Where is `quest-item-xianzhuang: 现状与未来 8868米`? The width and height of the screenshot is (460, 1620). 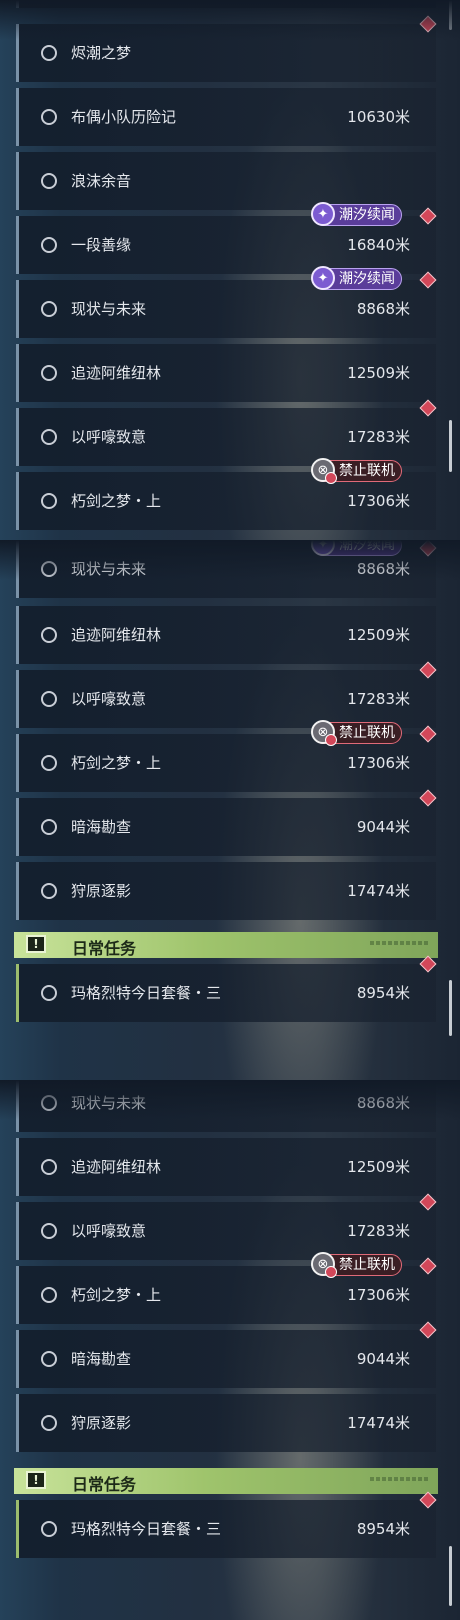 quest-item-xianzhuang: 现状与未来 8868米 is located at coordinates (226, 1106).